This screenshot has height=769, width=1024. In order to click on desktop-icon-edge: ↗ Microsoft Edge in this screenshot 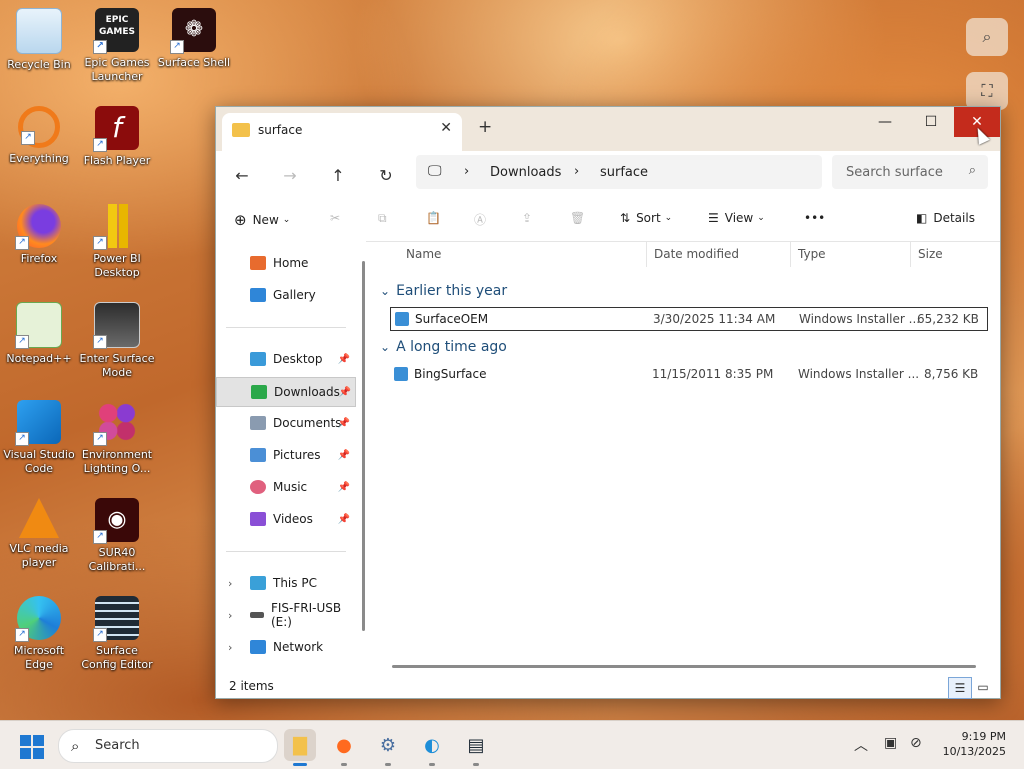, I will do `click(39, 634)`.